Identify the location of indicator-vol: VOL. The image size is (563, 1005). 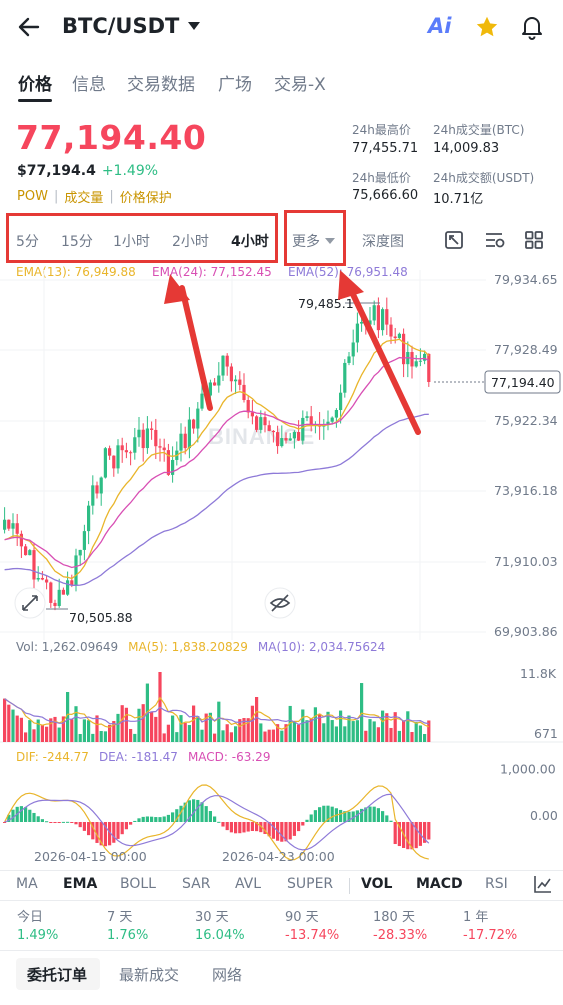
(376, 884).